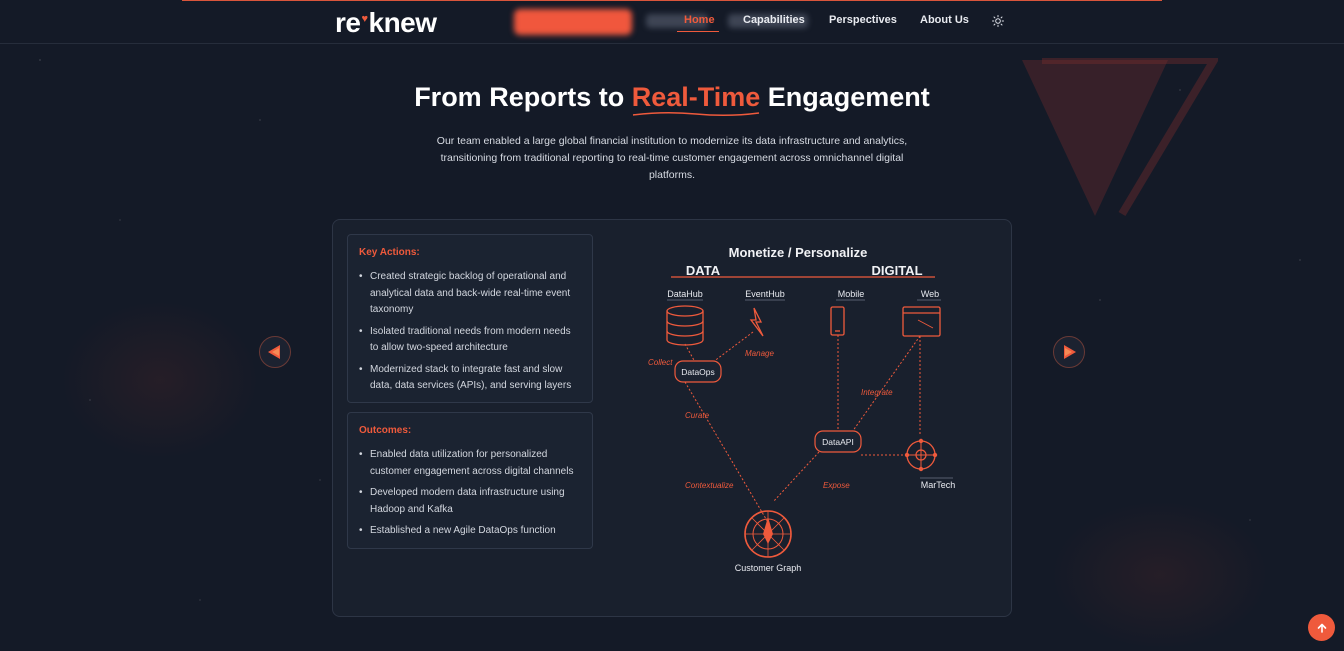 This screenshot has width=1344, height=651. I want to click on edge-label-expose: Expose, so click(836, 485).